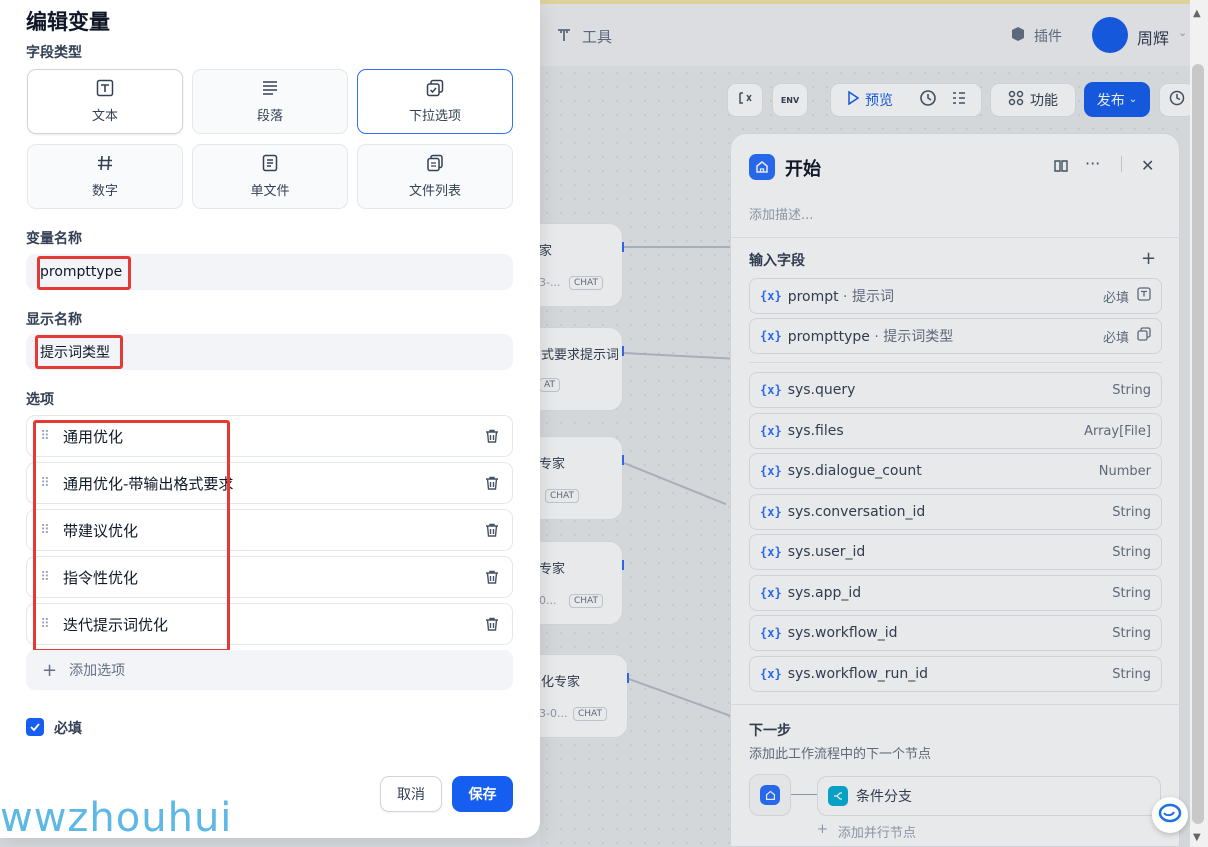 The width and height of the screenshot is (1208, 847). What do you see at coordinates (955, 674) in the screenshot?
I see `sys-var-workflow-run-id: {x} sys.workflow_run_id String` at bounding box center [955, 674].